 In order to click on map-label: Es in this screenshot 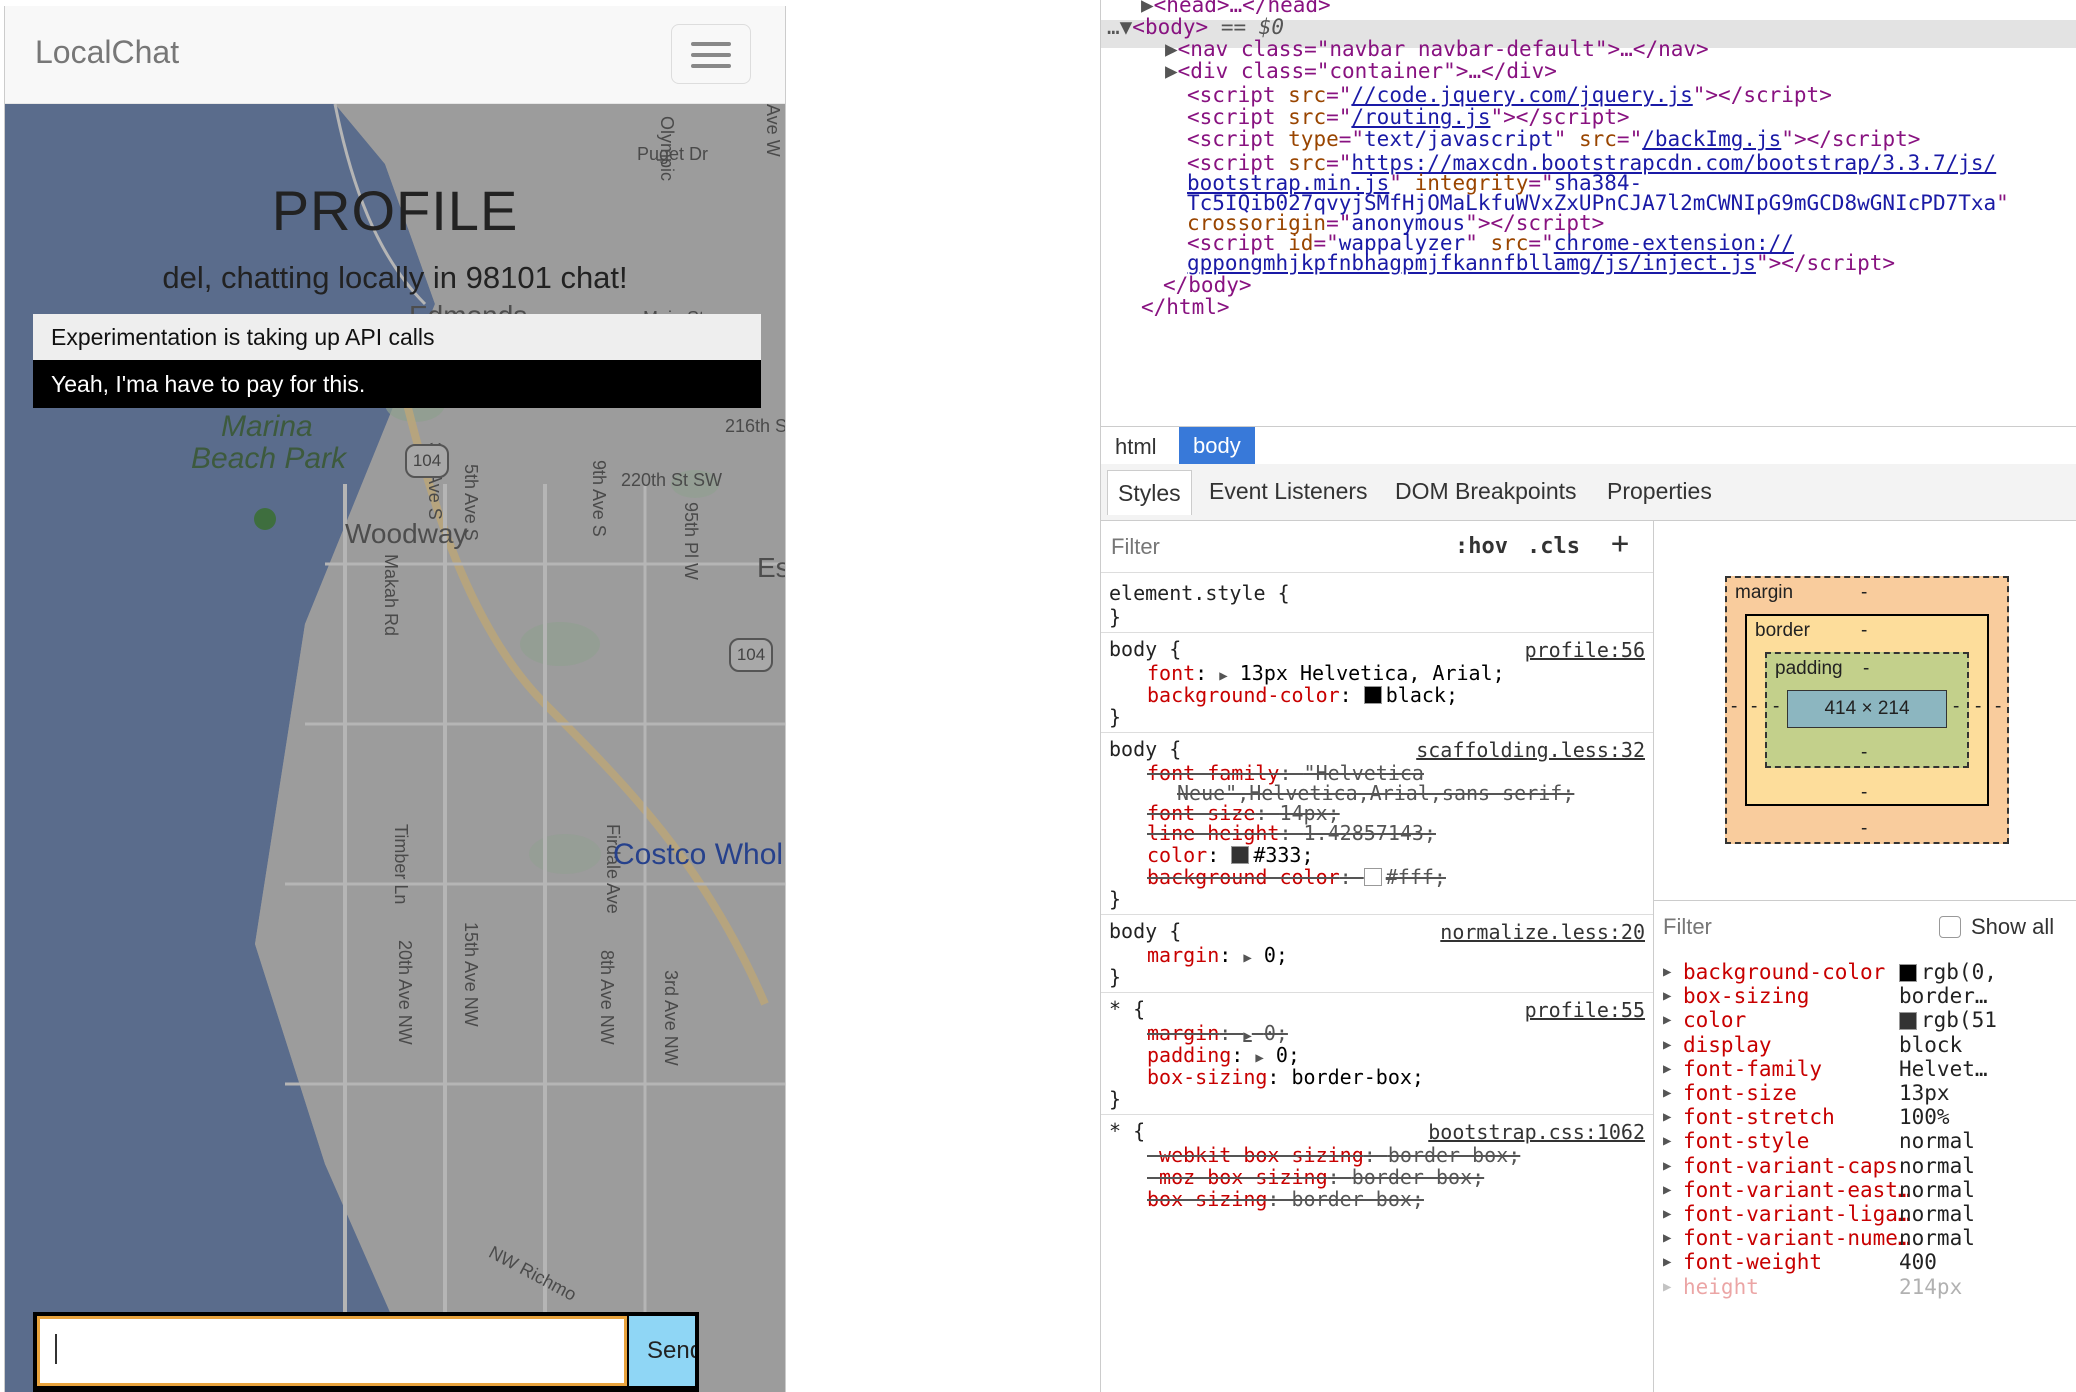, I will do `click(771, 567)`.